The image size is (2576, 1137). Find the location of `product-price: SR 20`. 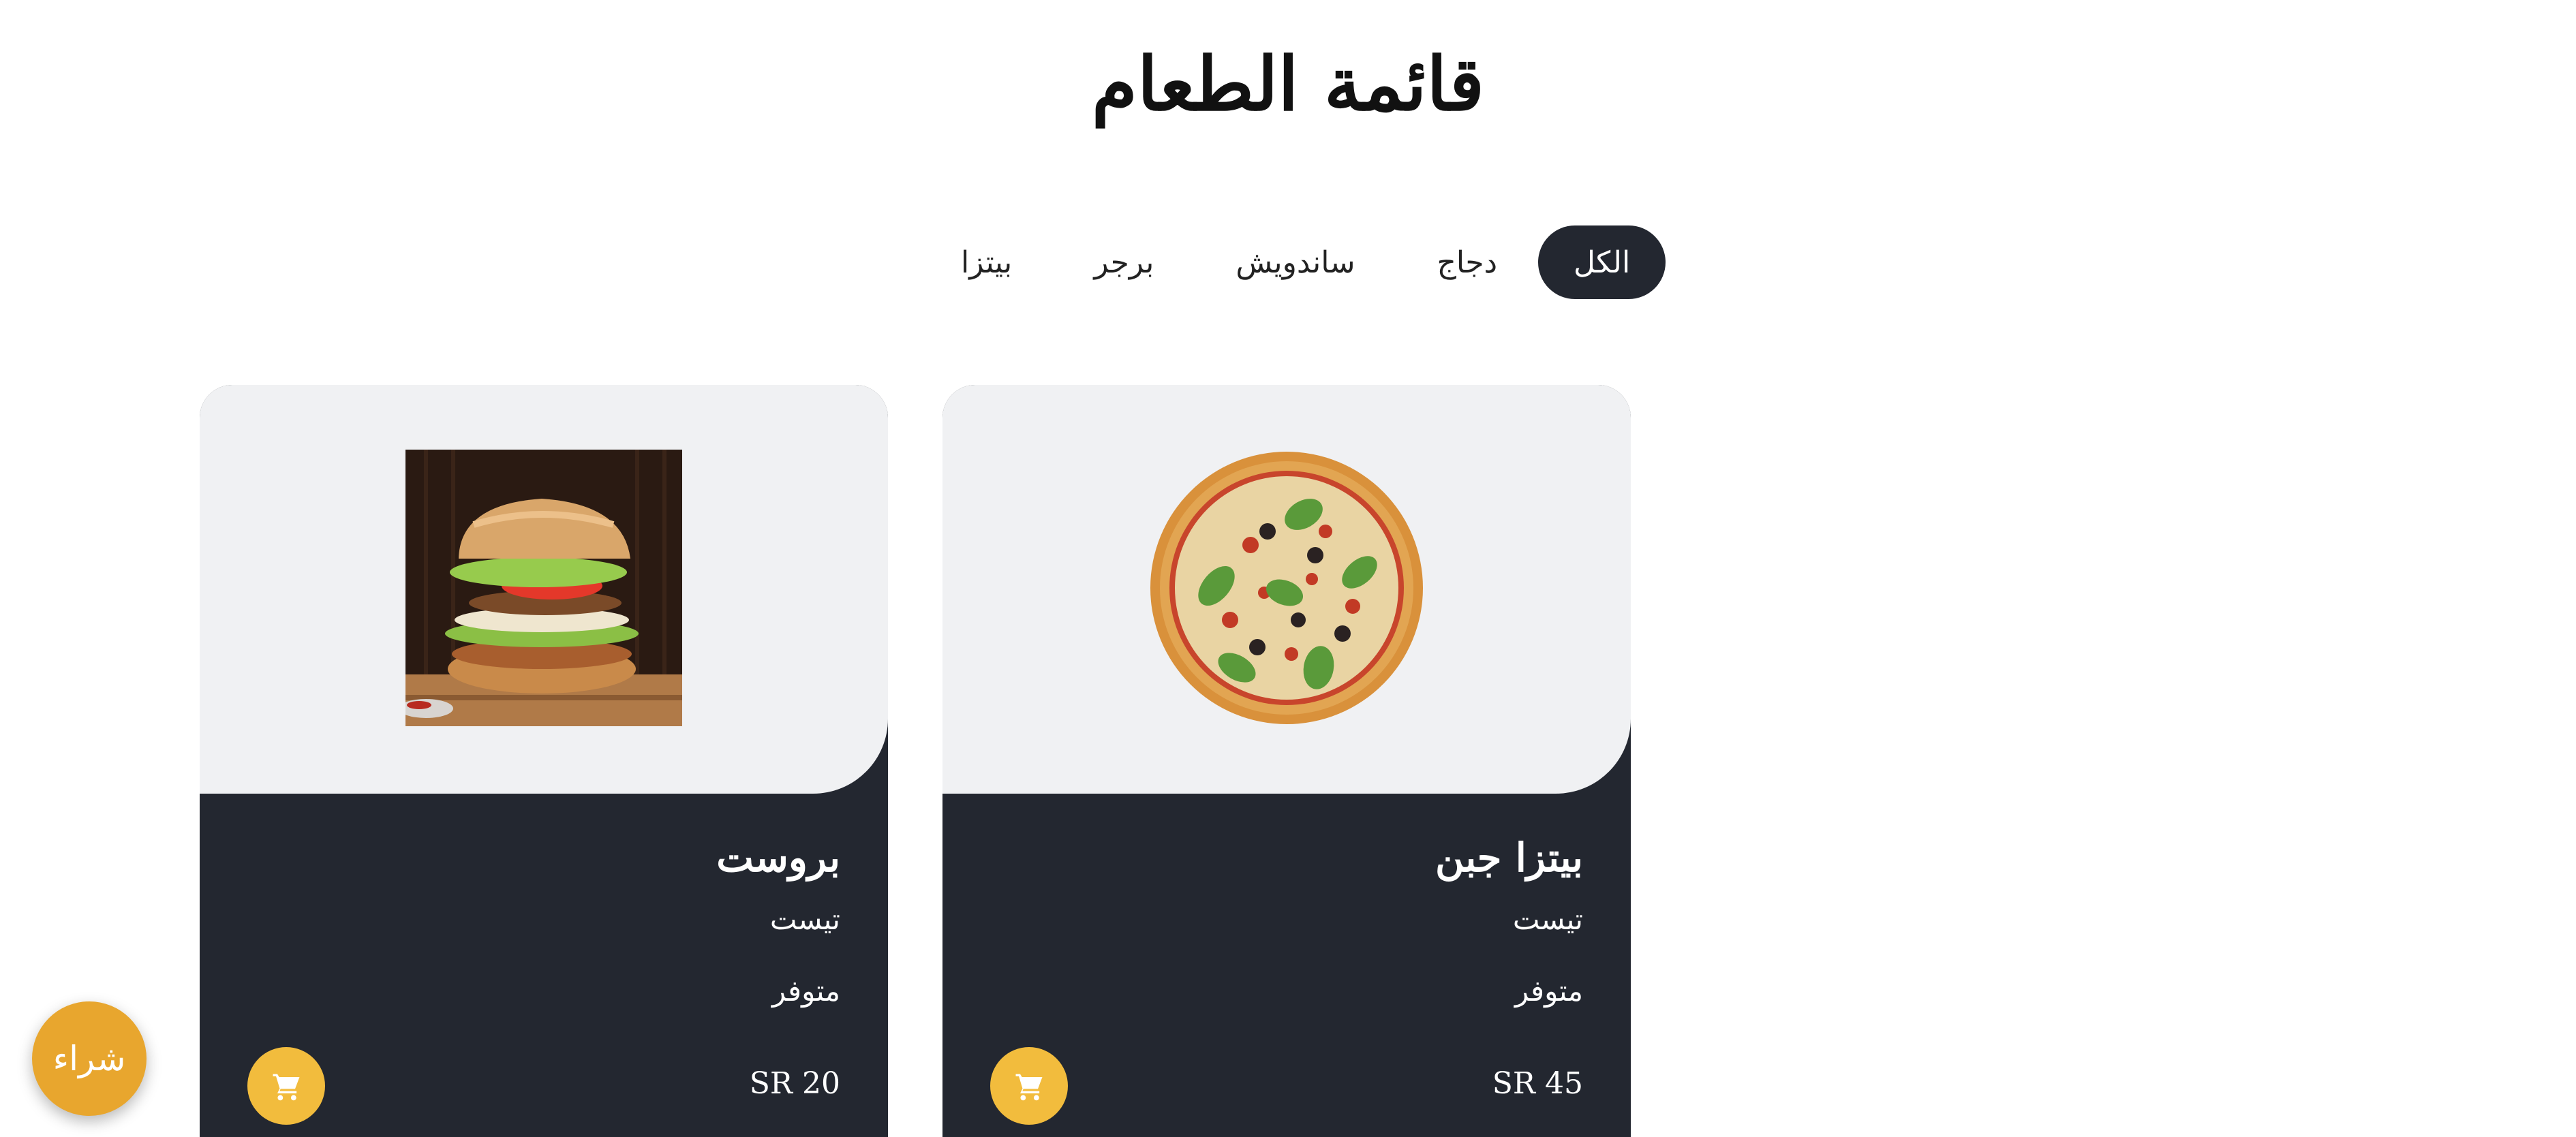

product-price: SR 20 is located at coordinates (795, 1083).